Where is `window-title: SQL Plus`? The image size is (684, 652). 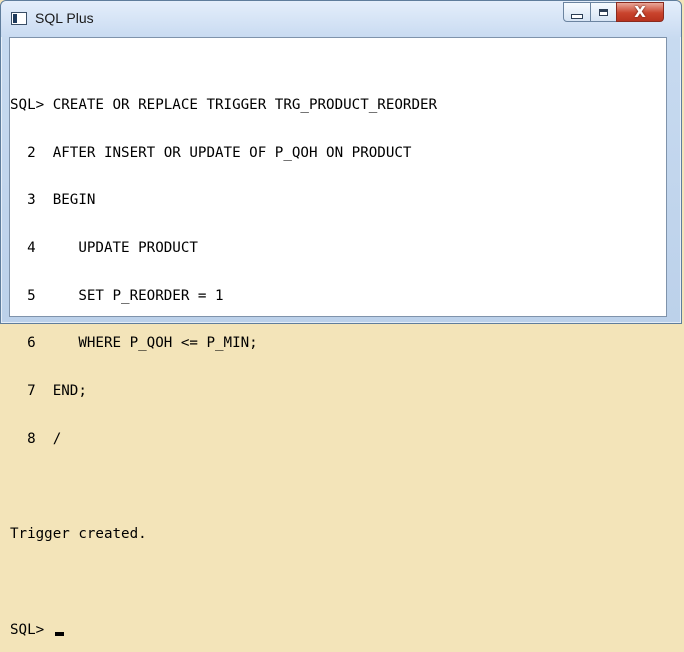
window-title: SQL Plus is located at coordinates (64, 18).